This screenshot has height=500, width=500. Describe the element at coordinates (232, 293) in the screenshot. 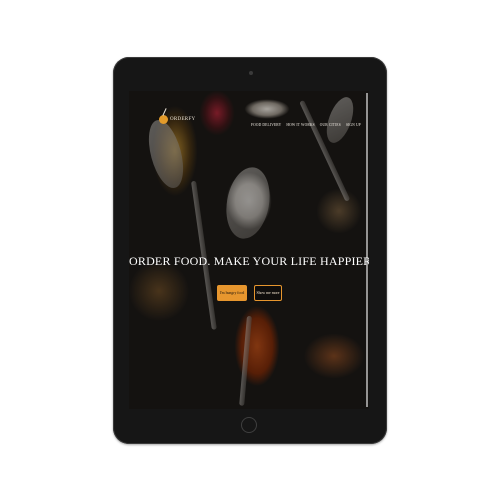

I see `hungry-button: I'm hungry food` at that location.